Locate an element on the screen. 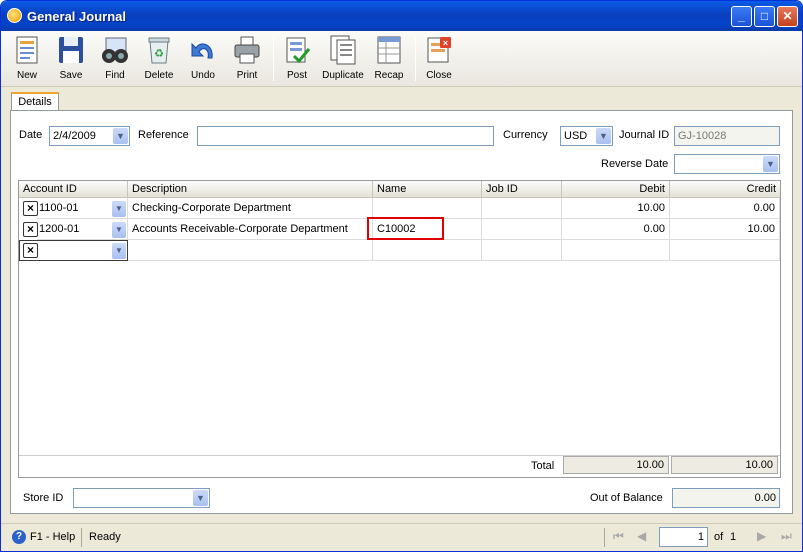 The width and height of the screenshot is (803, 552). reverse-date-label: Reverse Date is located at coordinates (635, 164).